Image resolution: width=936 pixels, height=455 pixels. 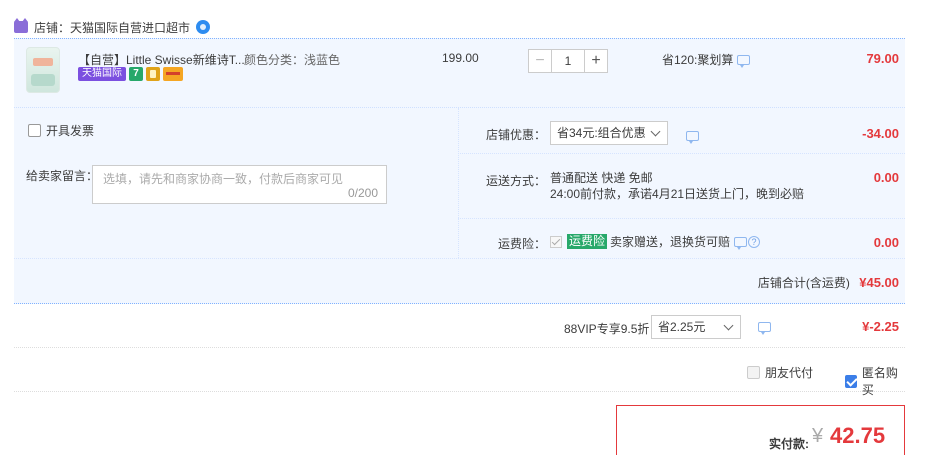 What do you see at coordinates (698, 60) in the screenshot?
I see `discount-note-text: 省120:聚划算` at bounding box center [698, 60].